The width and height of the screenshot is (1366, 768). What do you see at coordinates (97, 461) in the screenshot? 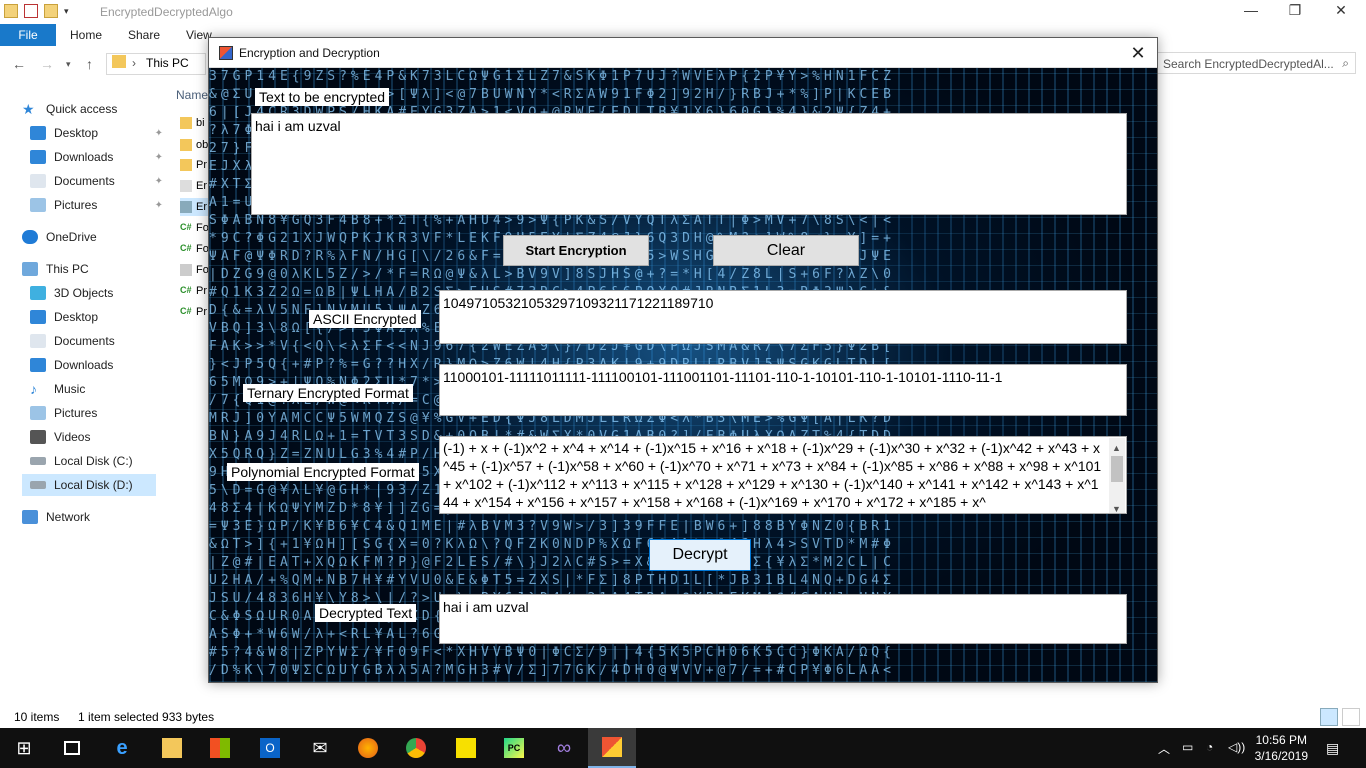
I see `nav-local-c: Local Disk (C:)` at bounding box center [97, 461].